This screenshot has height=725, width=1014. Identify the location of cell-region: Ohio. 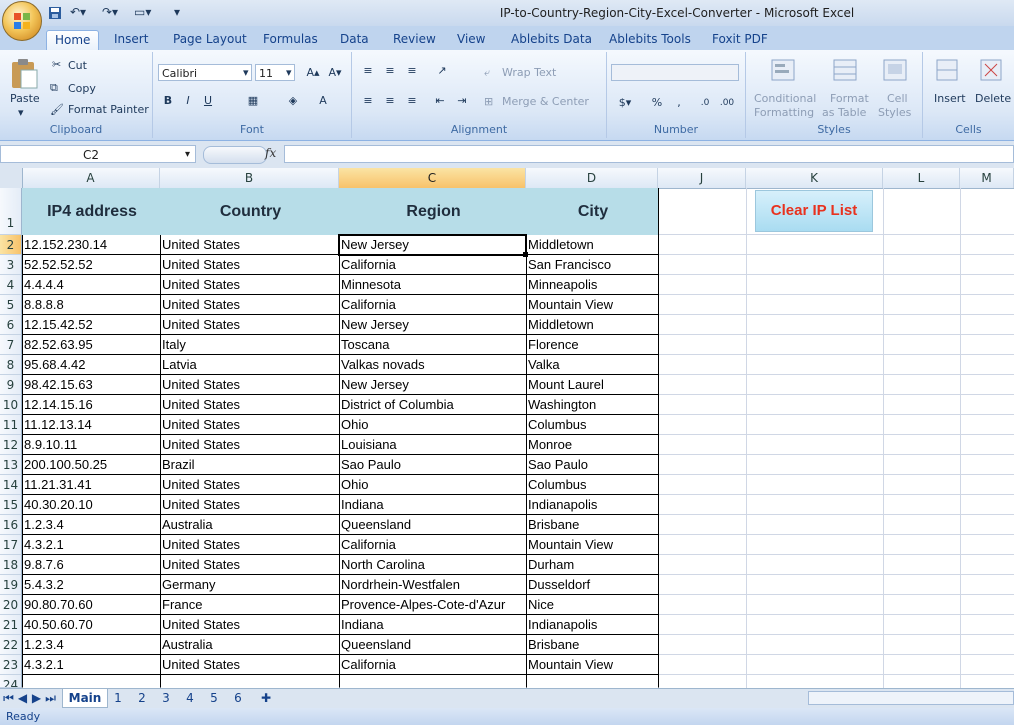
(432, 425).